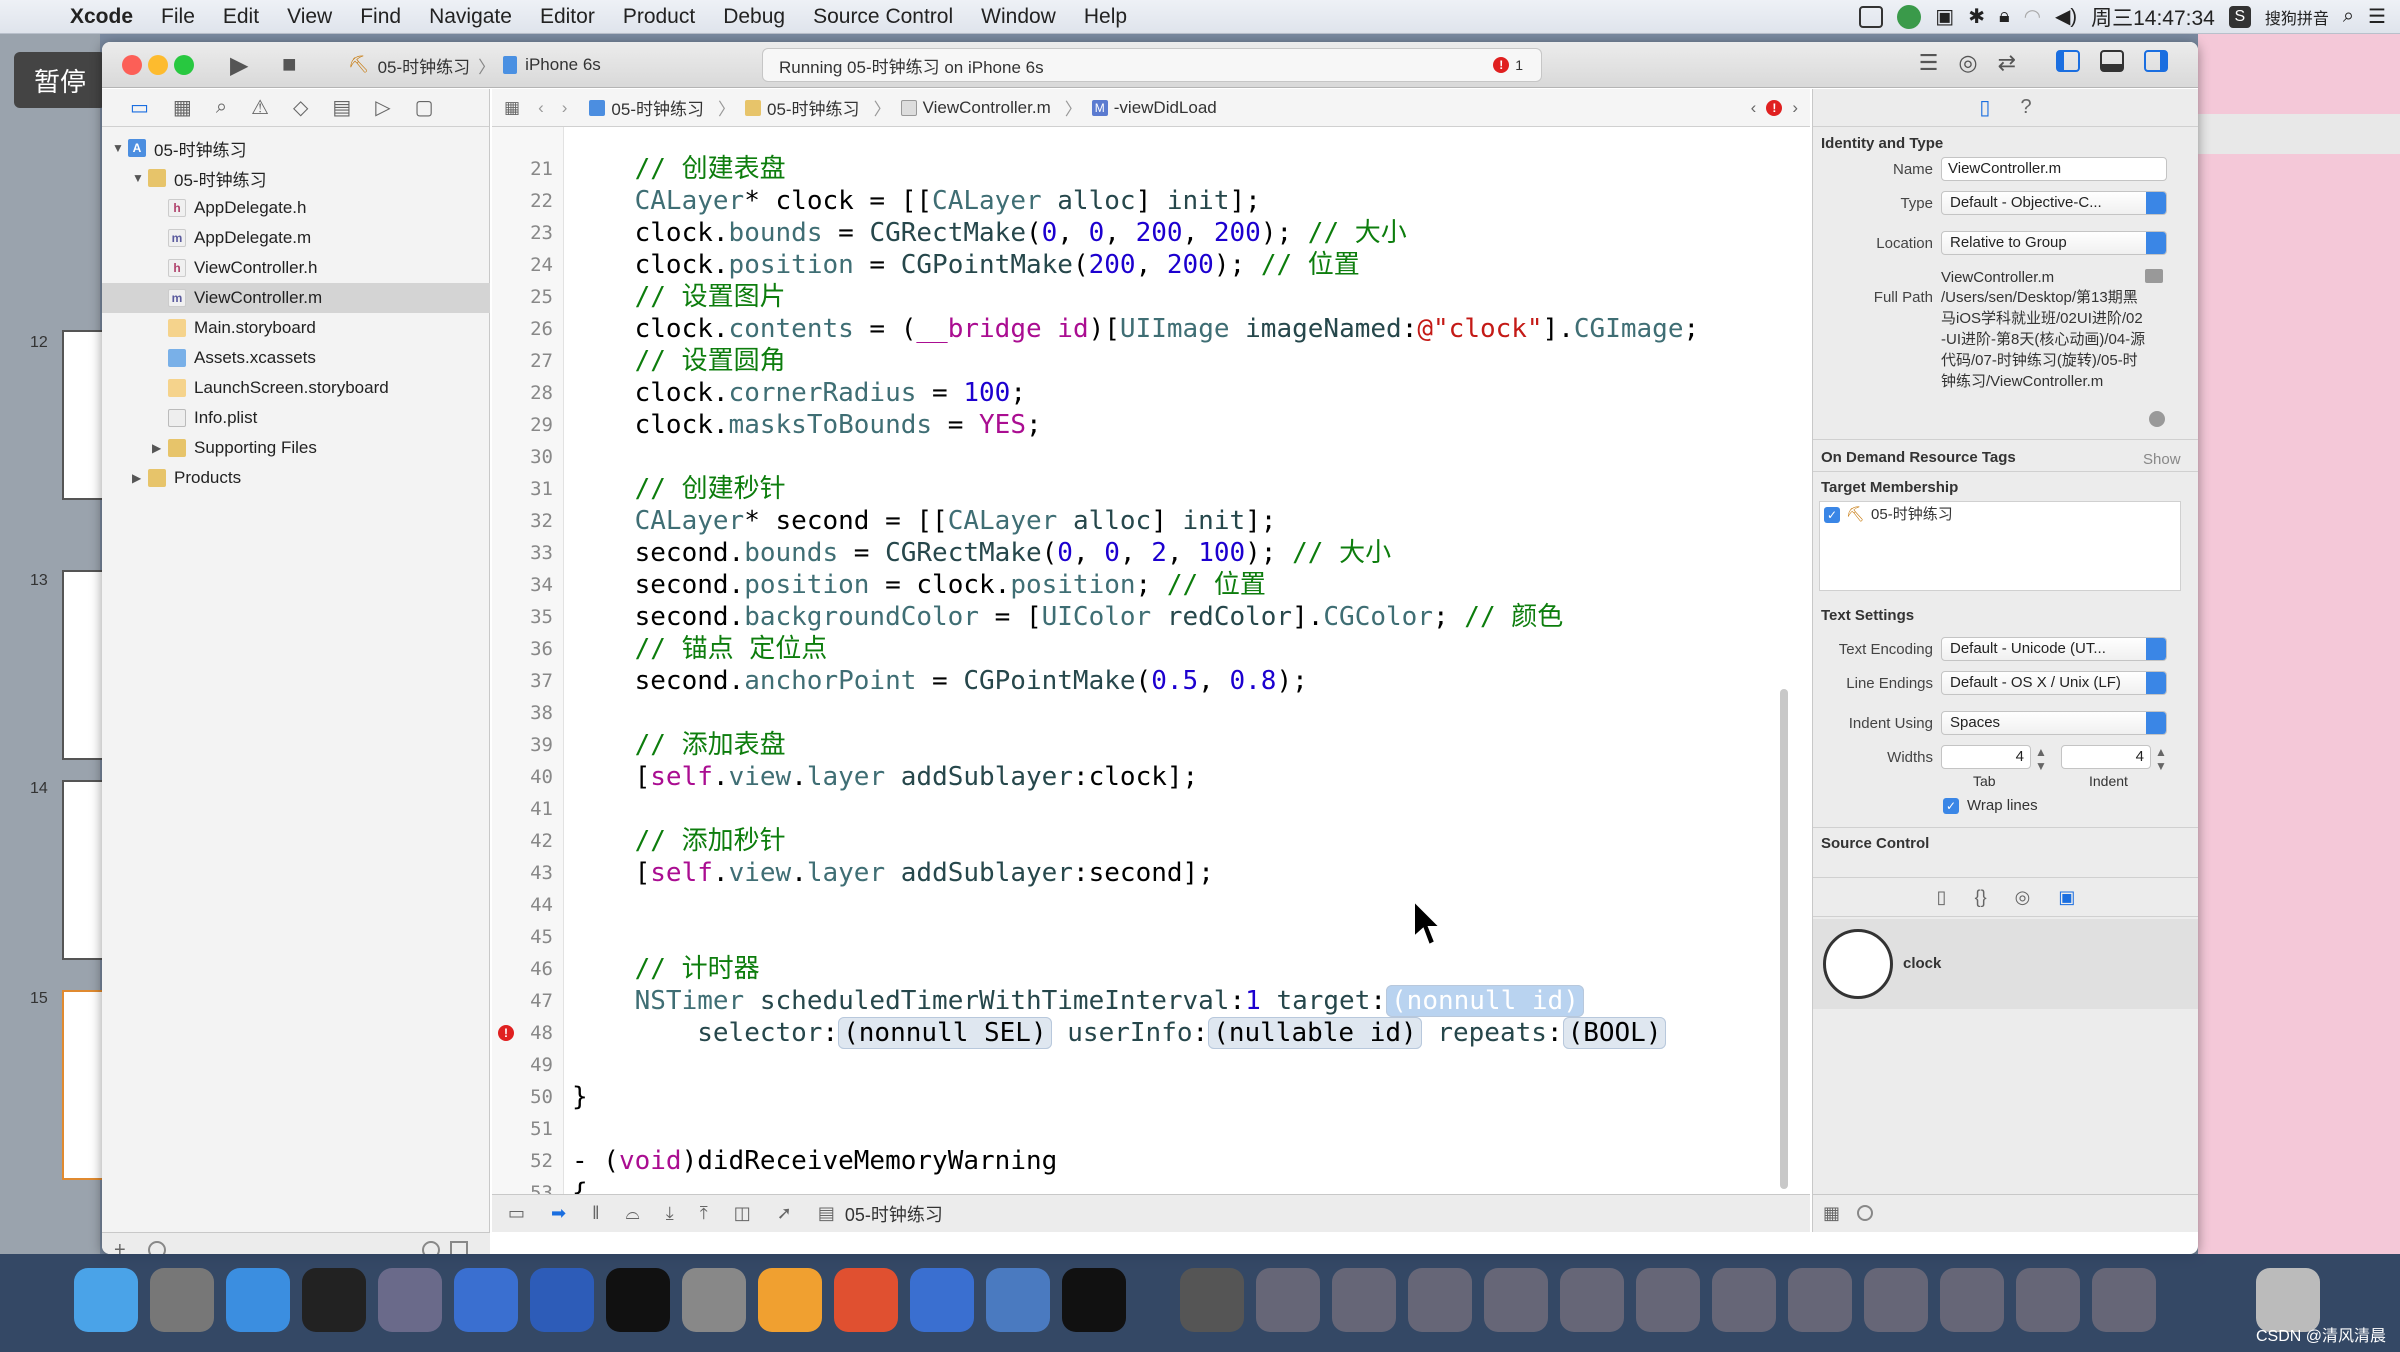  Describe the element at coordinates (2157, 419) in the screenshot. I see `reveal-in-finder-icon` at that location.